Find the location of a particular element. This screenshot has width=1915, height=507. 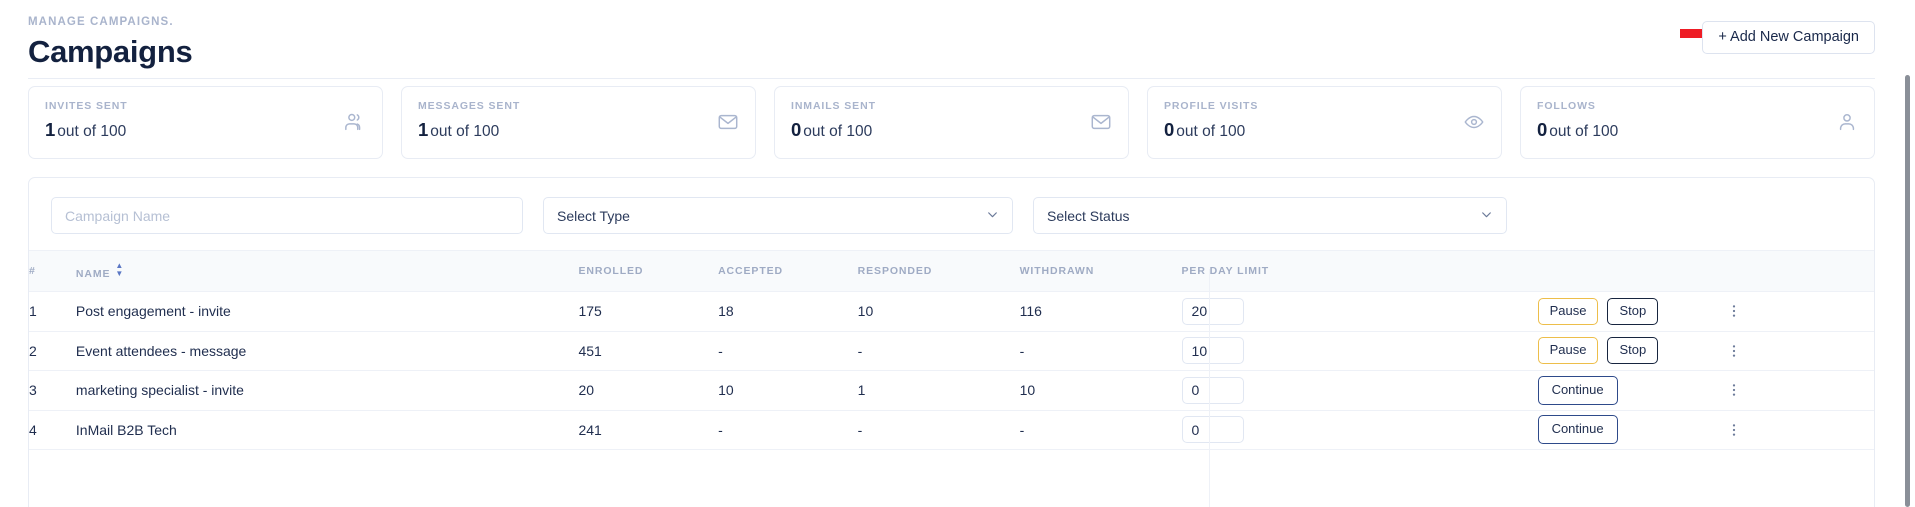

cell-enrolled: 241 is located at coordinates (648, 430).